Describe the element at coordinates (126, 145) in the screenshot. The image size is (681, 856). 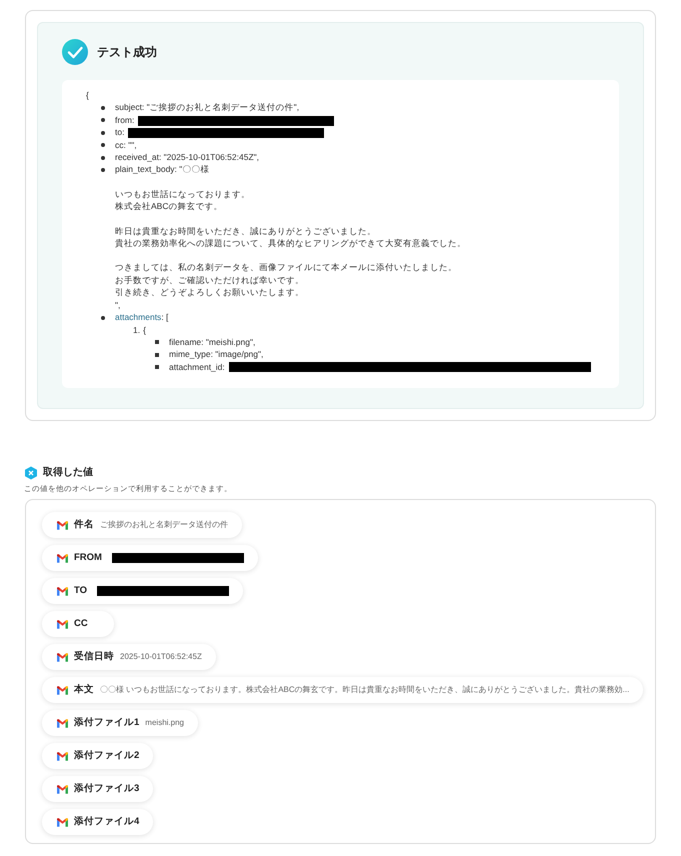
I see `json-line: cc: "",` at that location.